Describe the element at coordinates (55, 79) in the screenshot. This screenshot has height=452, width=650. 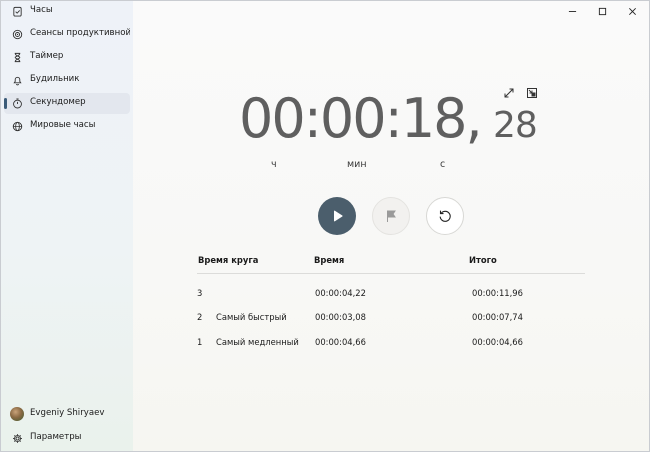
I see `sidebar-item-label: Будильник` at that location.